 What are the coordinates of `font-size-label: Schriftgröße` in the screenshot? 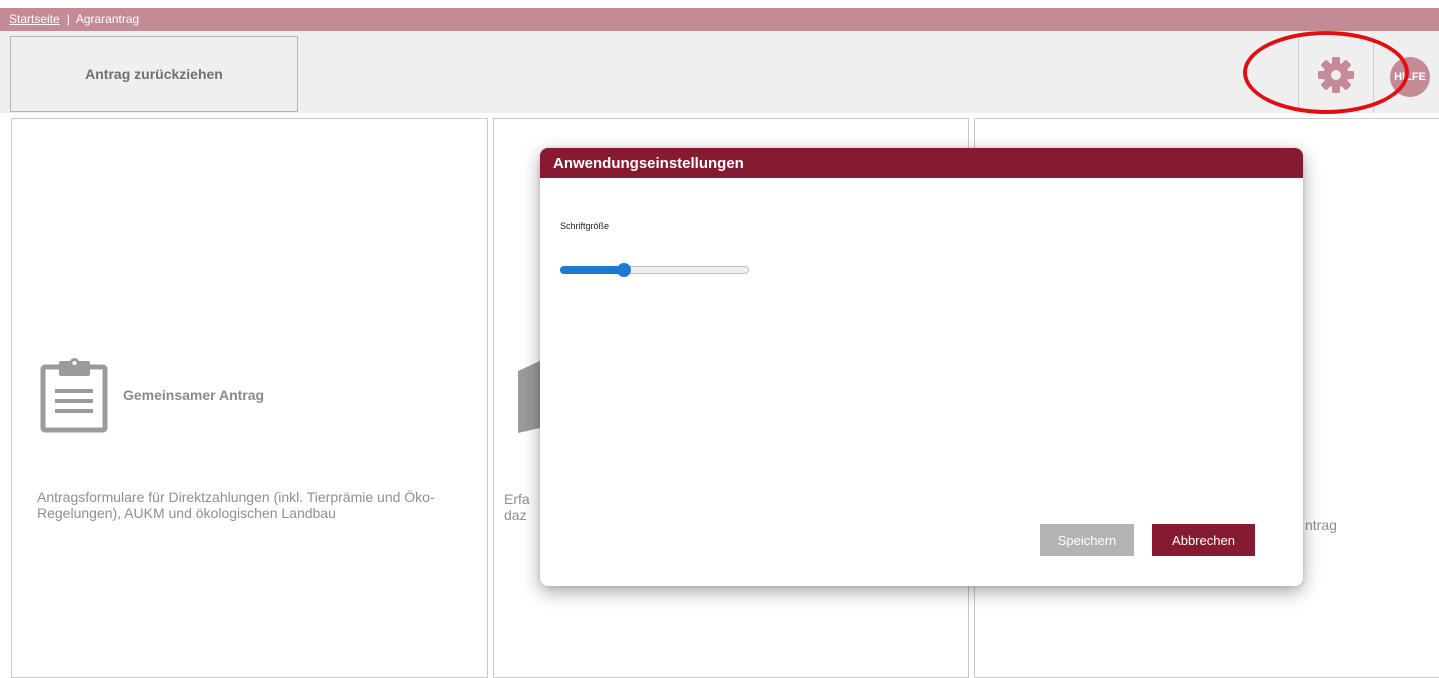 It's located at (585, 226).